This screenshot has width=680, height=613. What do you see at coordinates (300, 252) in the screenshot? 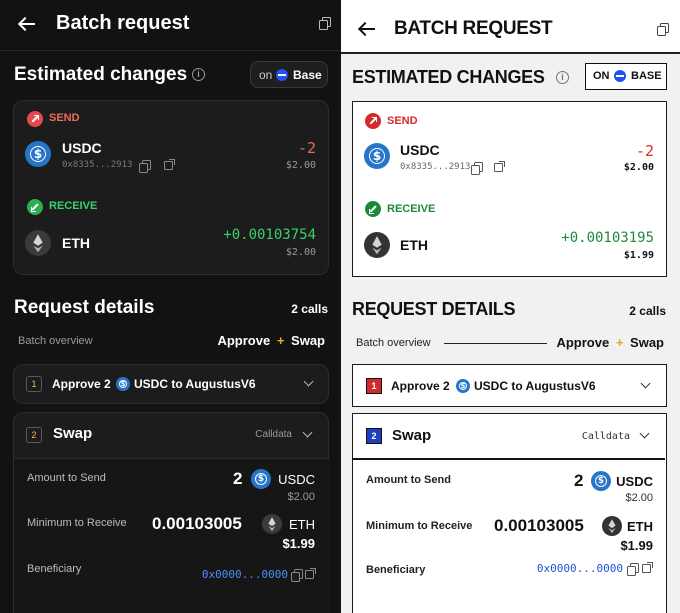
I see `receive-usd-value: $2.00` at bounding box center [300, 252].